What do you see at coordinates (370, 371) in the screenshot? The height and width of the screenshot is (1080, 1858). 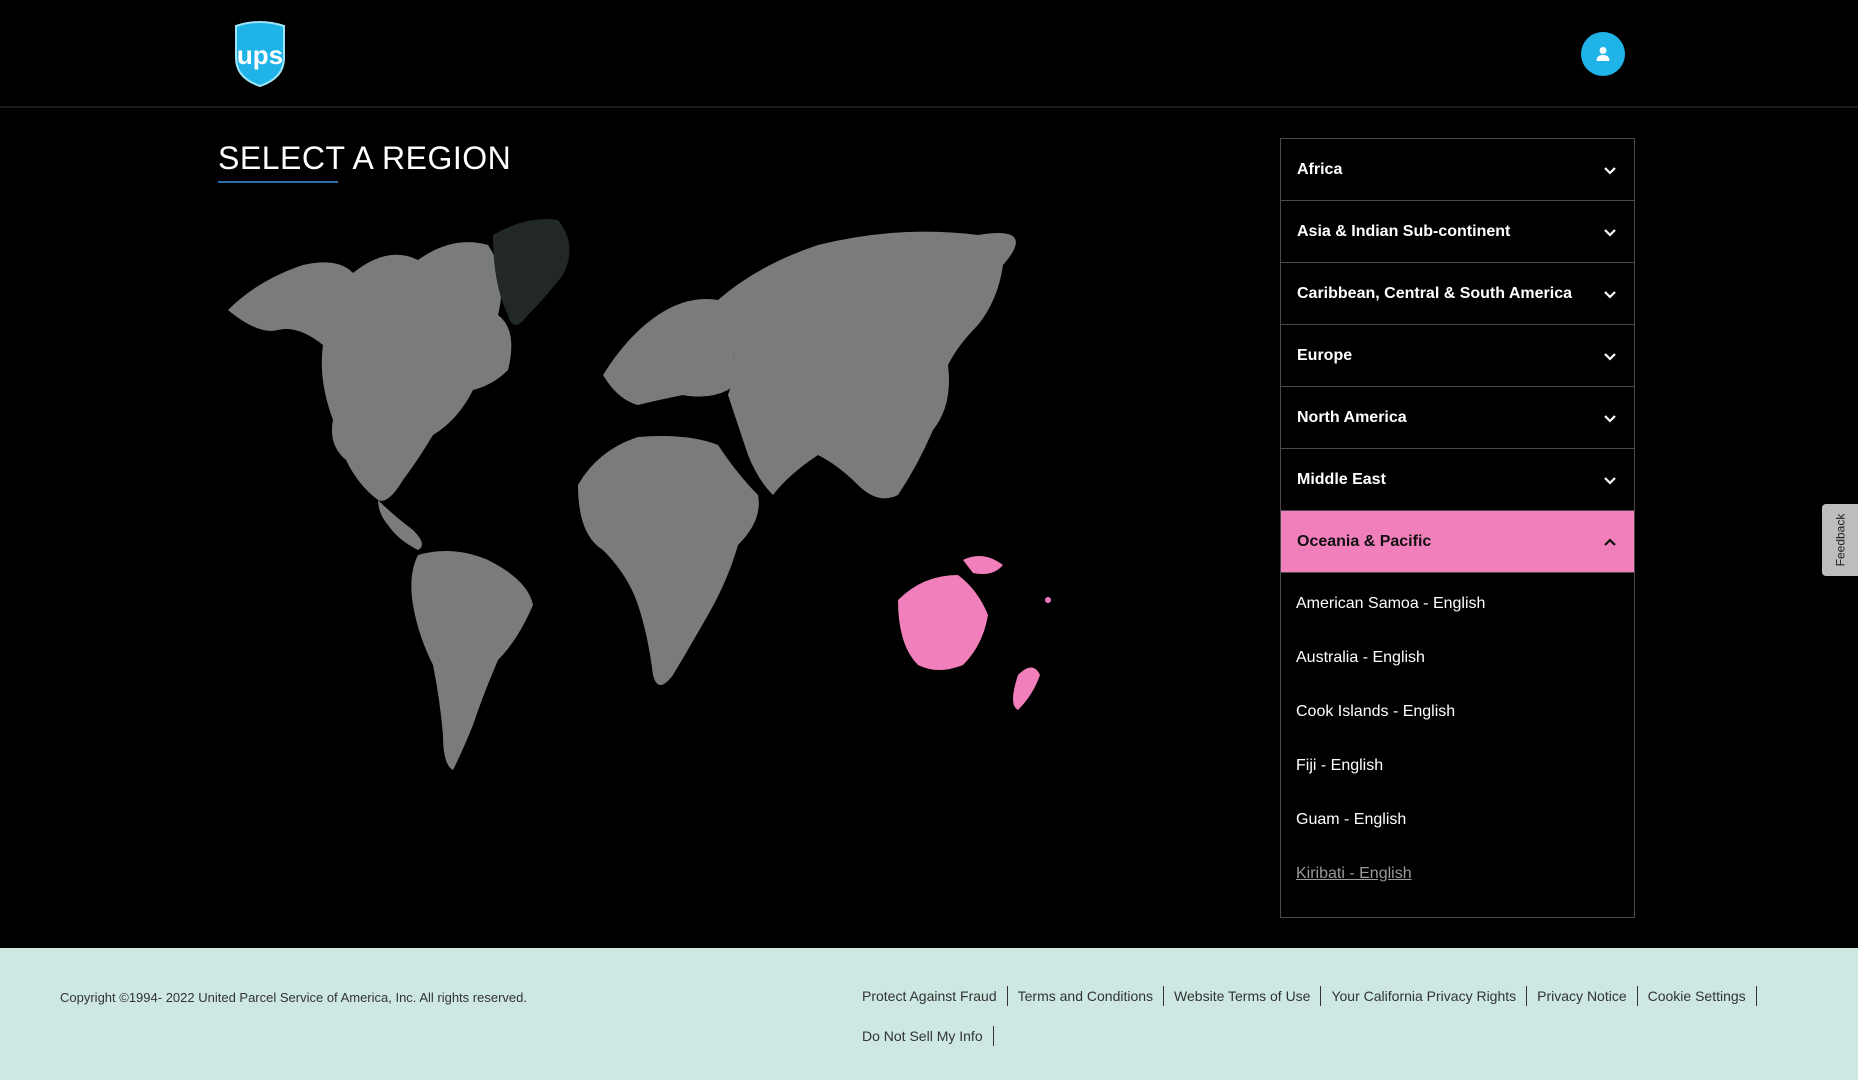 I see `map-region-north-america` at bounding box center [370, 371].